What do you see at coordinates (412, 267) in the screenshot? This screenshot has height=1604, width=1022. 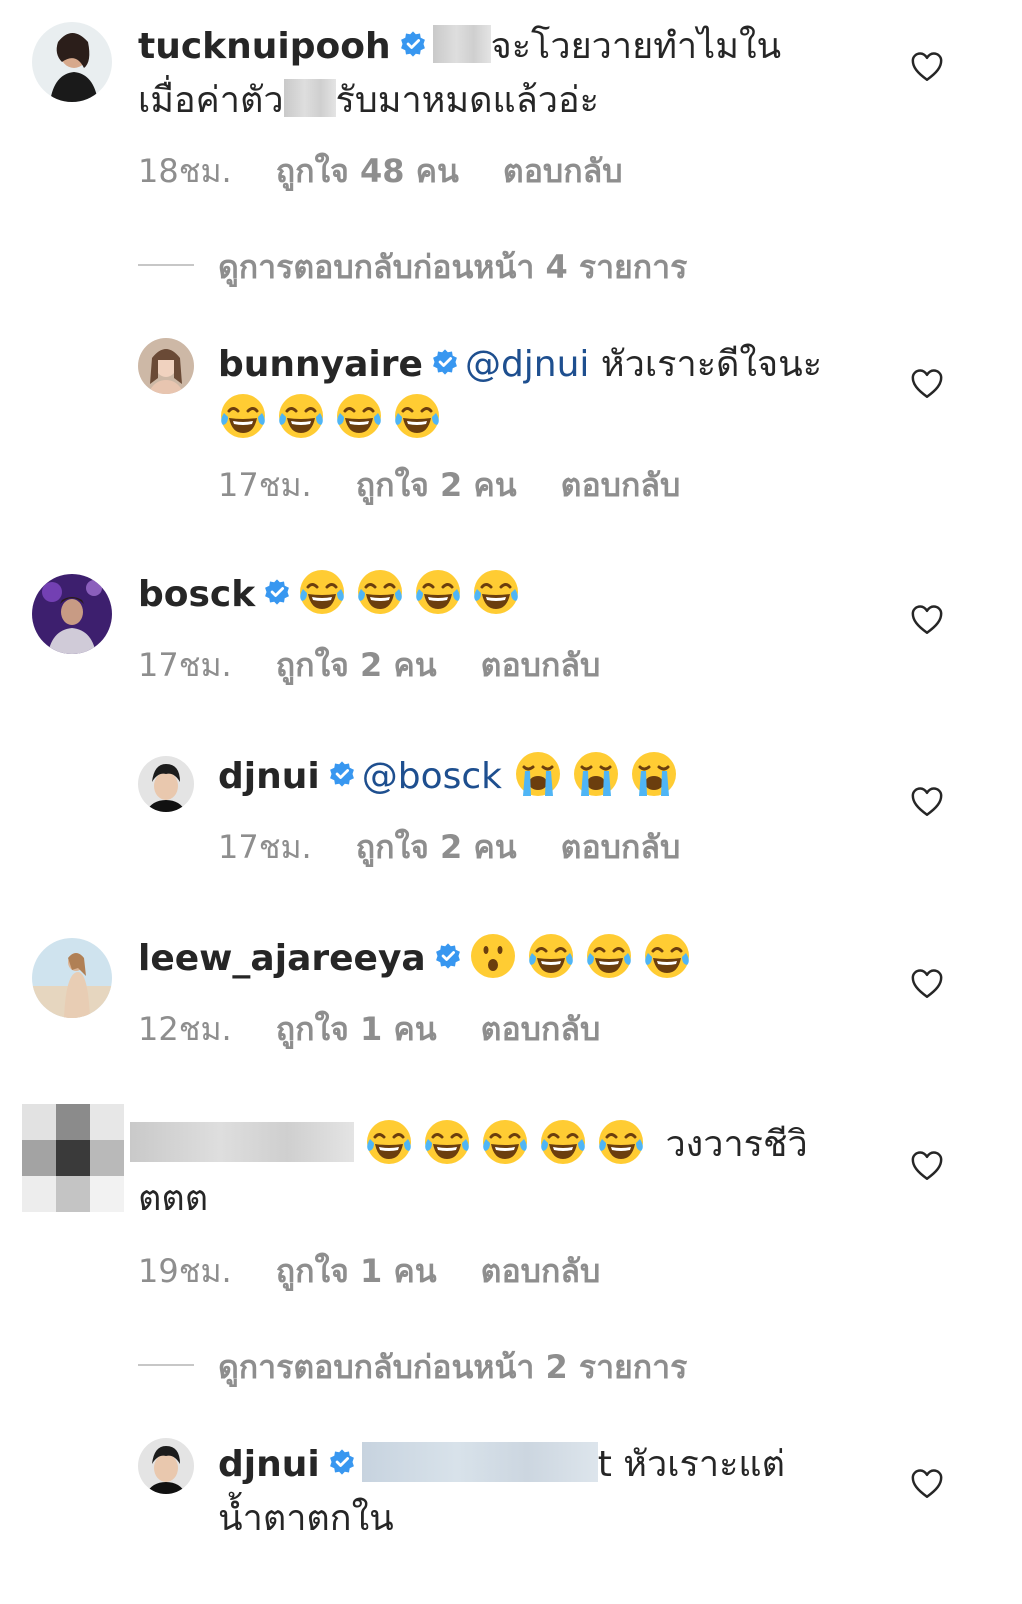 I see `view-previous-replies: ดูการตอบกลับก่อนหน้า 4 รายการ` at bounding box center [412, 267].